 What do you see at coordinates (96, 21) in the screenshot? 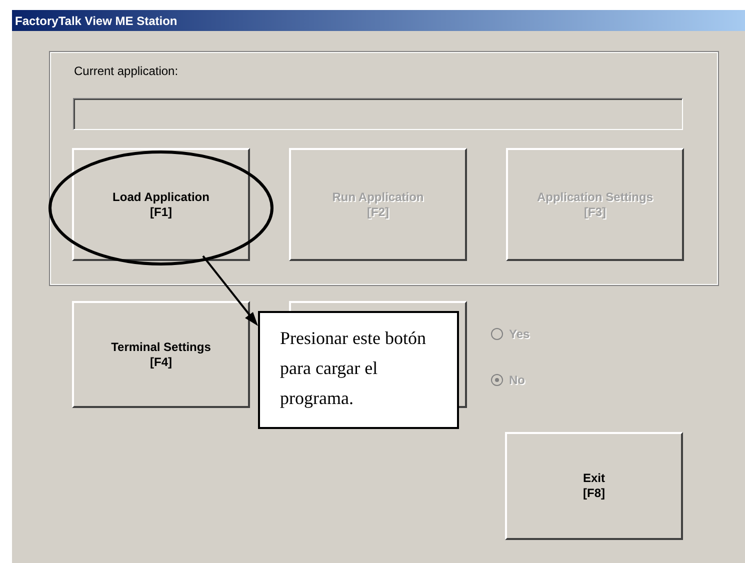
I see `window-title: FactoryTalk View ME Station` at bounding box center [96, 21].